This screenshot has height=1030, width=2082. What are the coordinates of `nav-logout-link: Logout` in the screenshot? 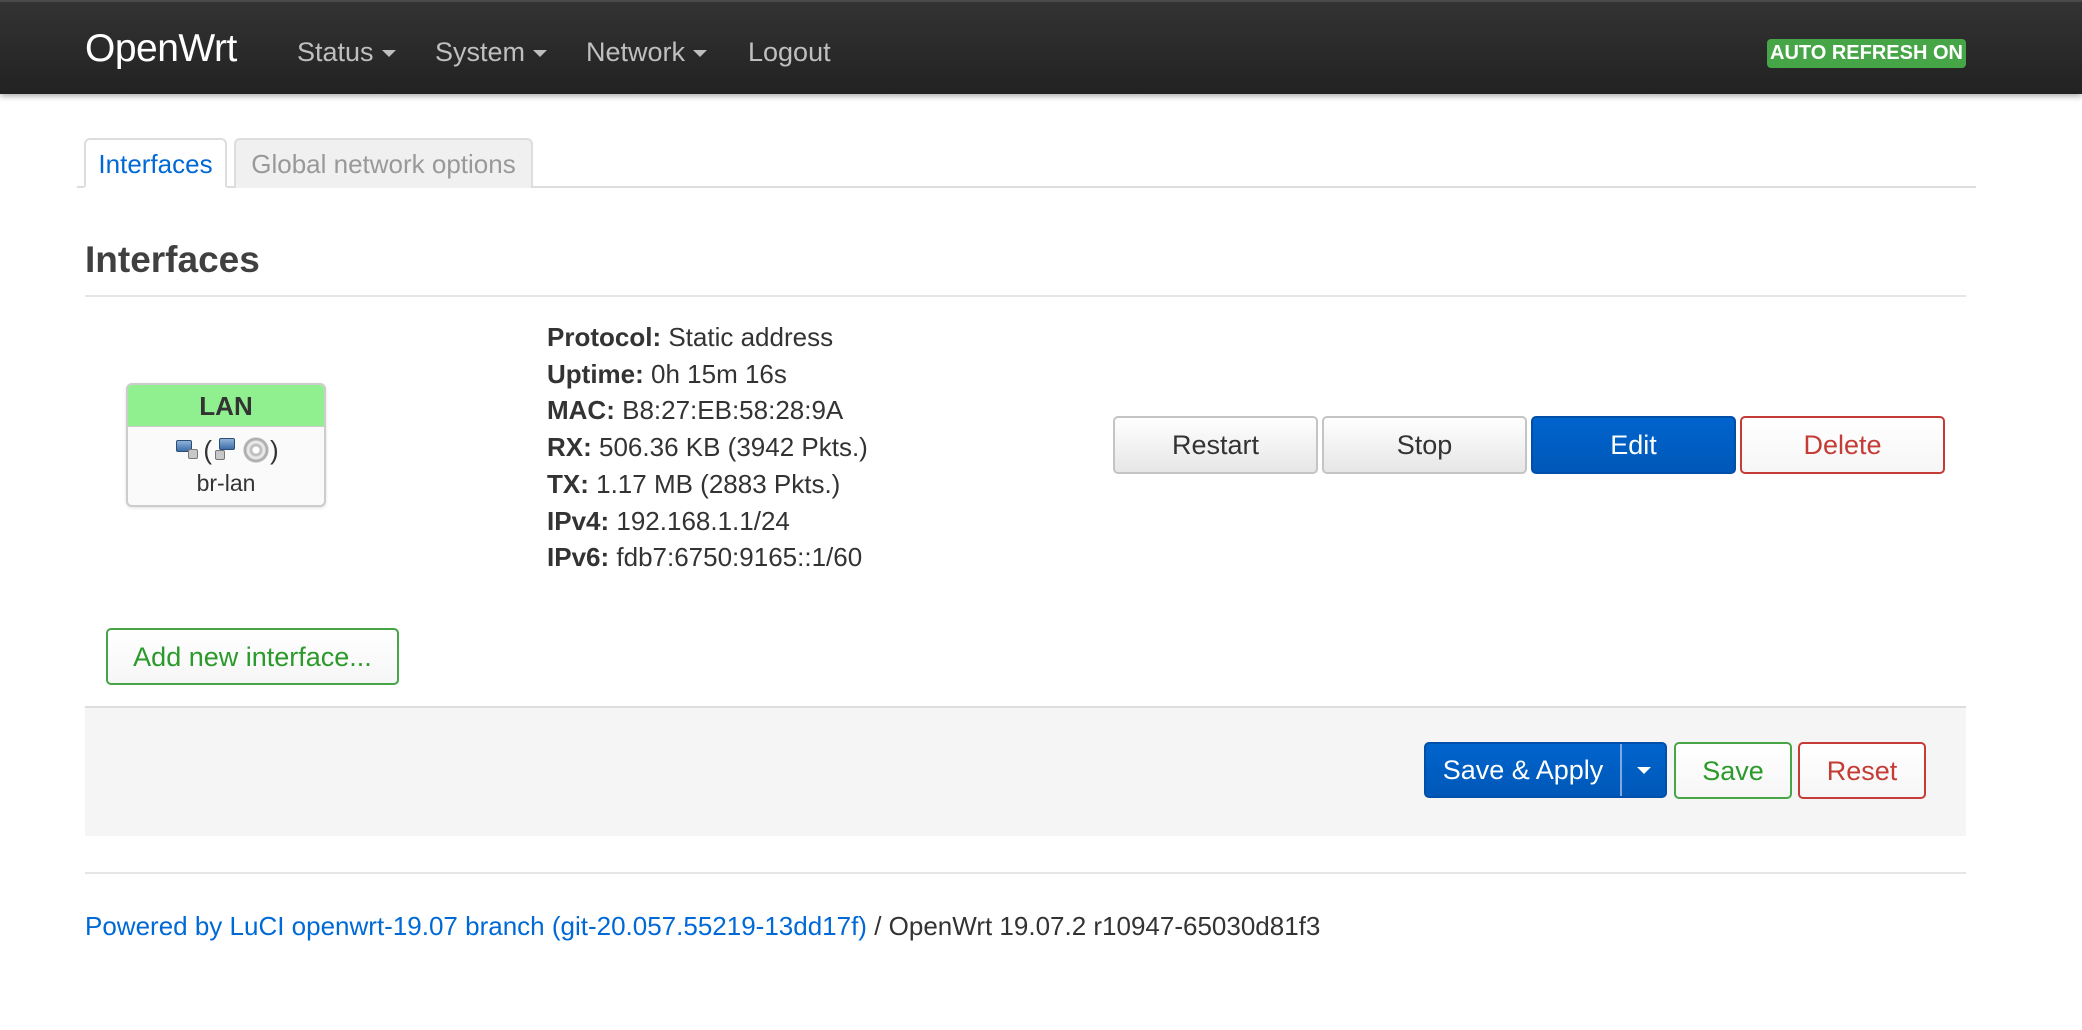 It's located at (789, 52).